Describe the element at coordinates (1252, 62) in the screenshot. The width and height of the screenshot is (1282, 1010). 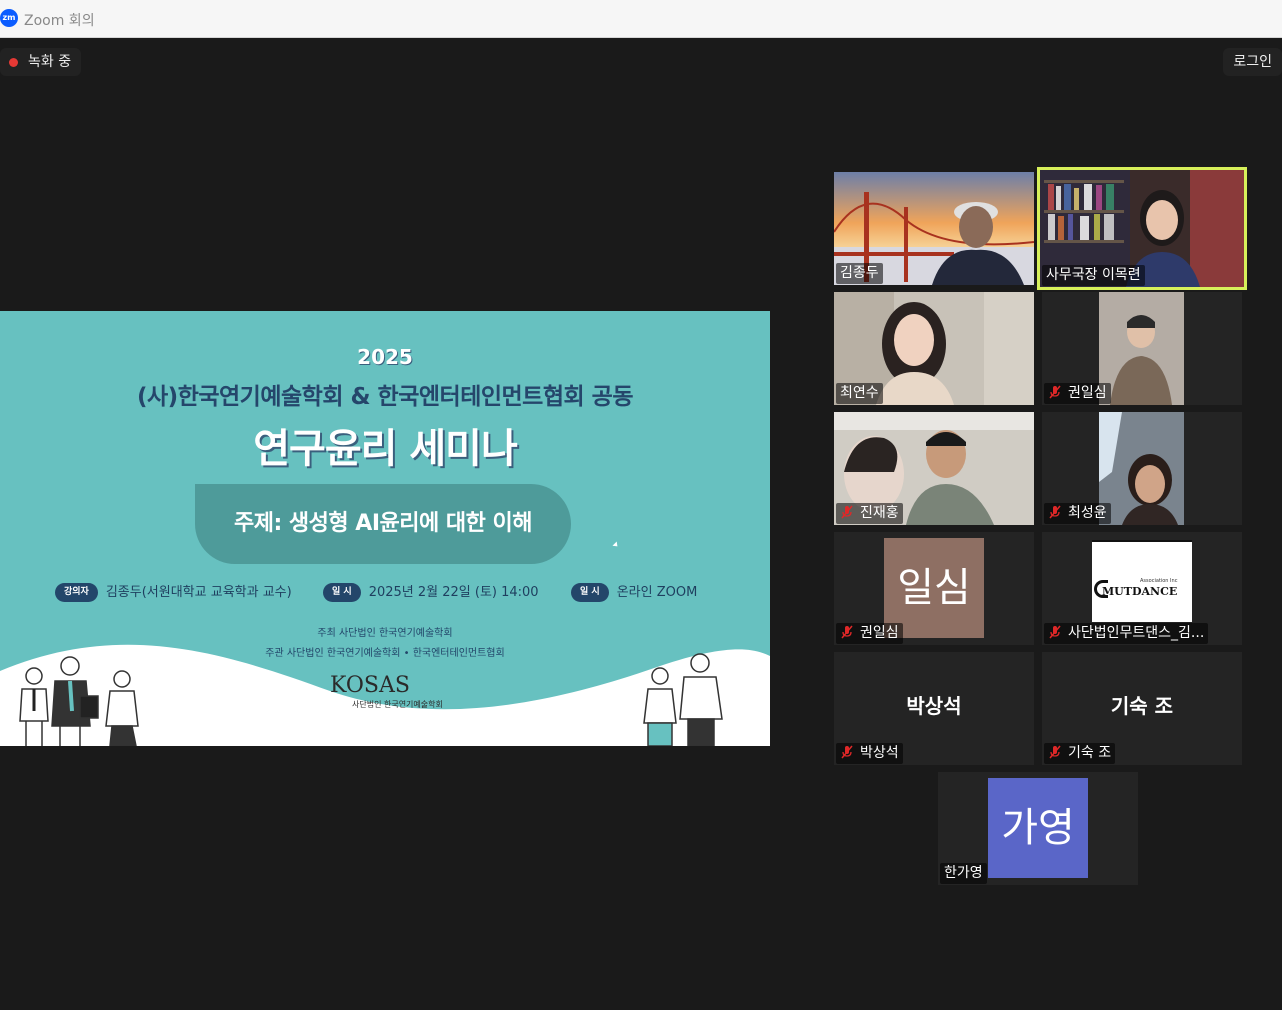
I see `login-button: 로그인` at that location.